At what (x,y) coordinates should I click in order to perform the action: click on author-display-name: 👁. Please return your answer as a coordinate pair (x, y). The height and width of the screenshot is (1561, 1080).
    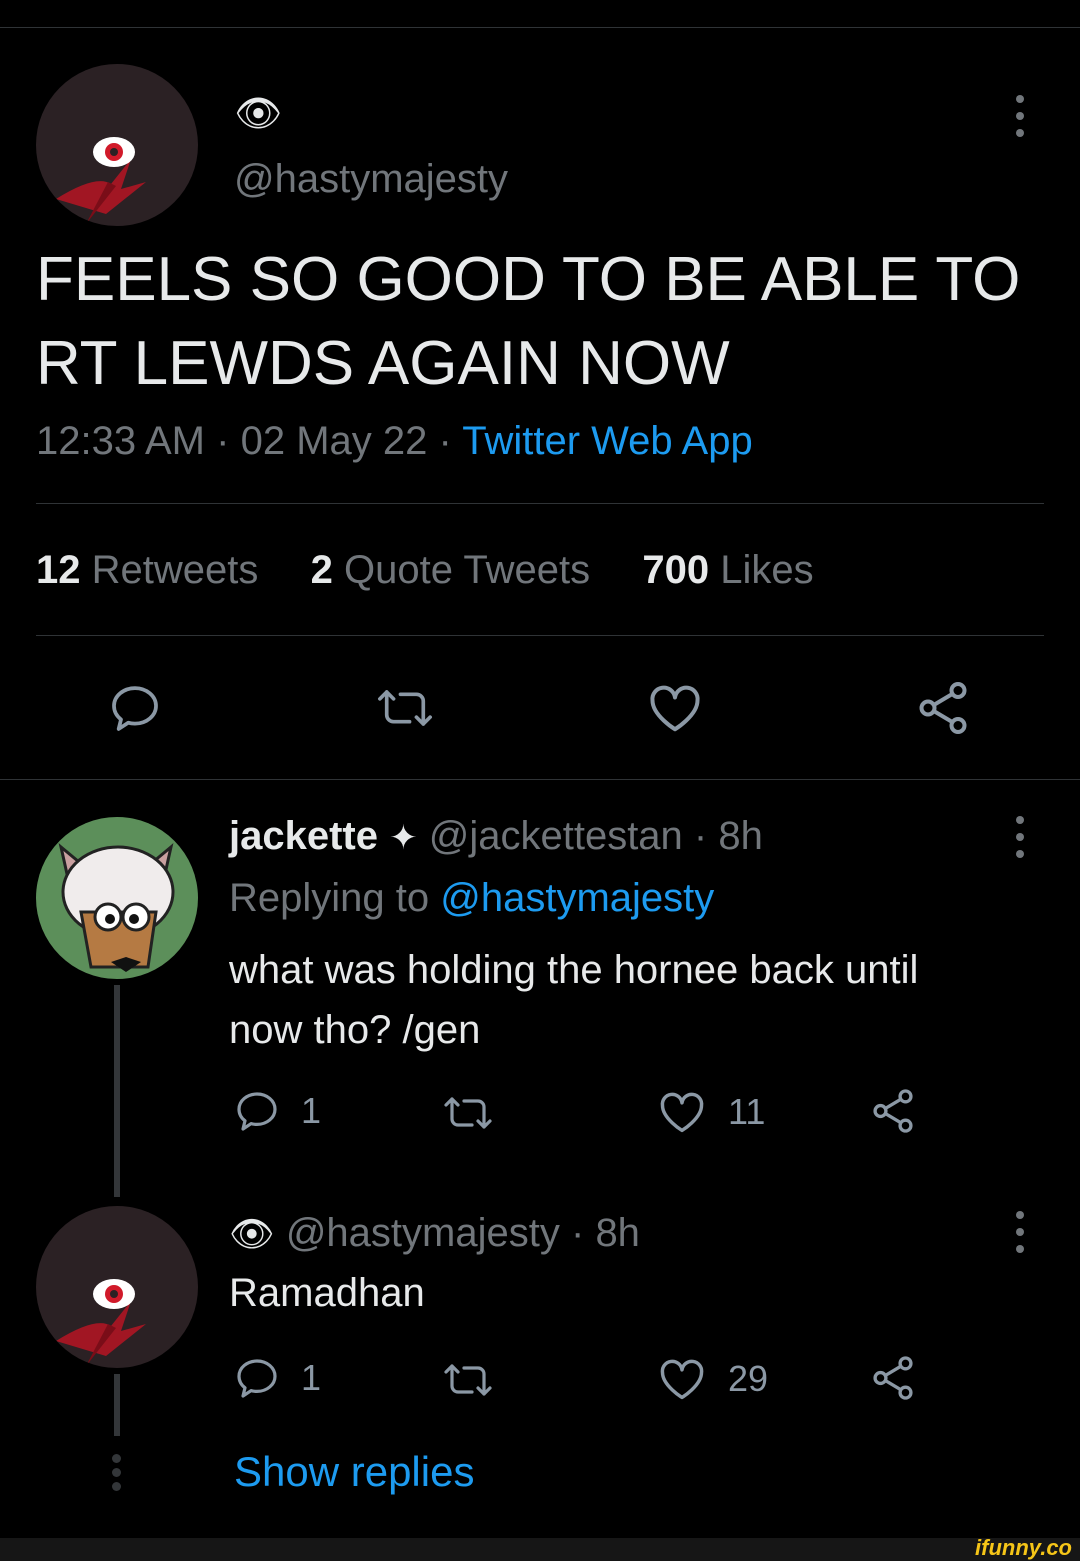
    Looking at the image, I should click on (258, 114).